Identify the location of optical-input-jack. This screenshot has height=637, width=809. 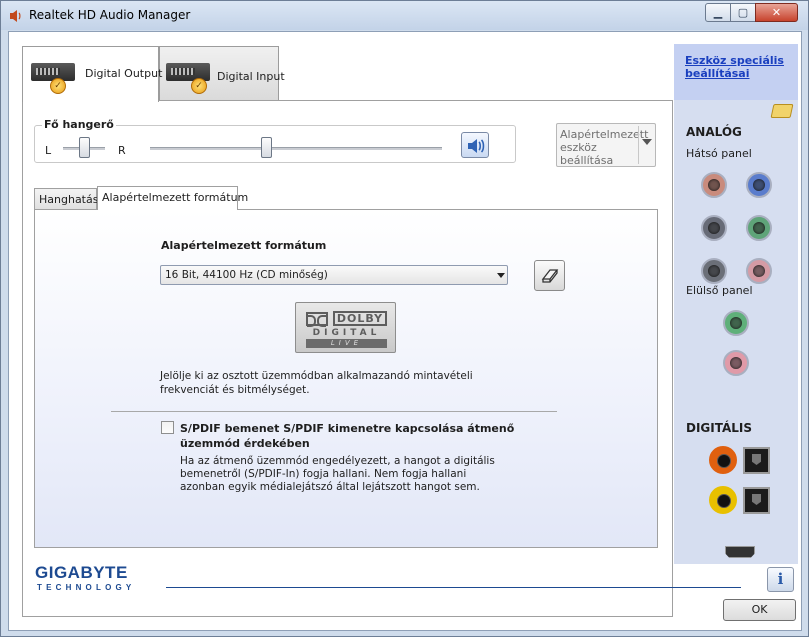
(756, 500).